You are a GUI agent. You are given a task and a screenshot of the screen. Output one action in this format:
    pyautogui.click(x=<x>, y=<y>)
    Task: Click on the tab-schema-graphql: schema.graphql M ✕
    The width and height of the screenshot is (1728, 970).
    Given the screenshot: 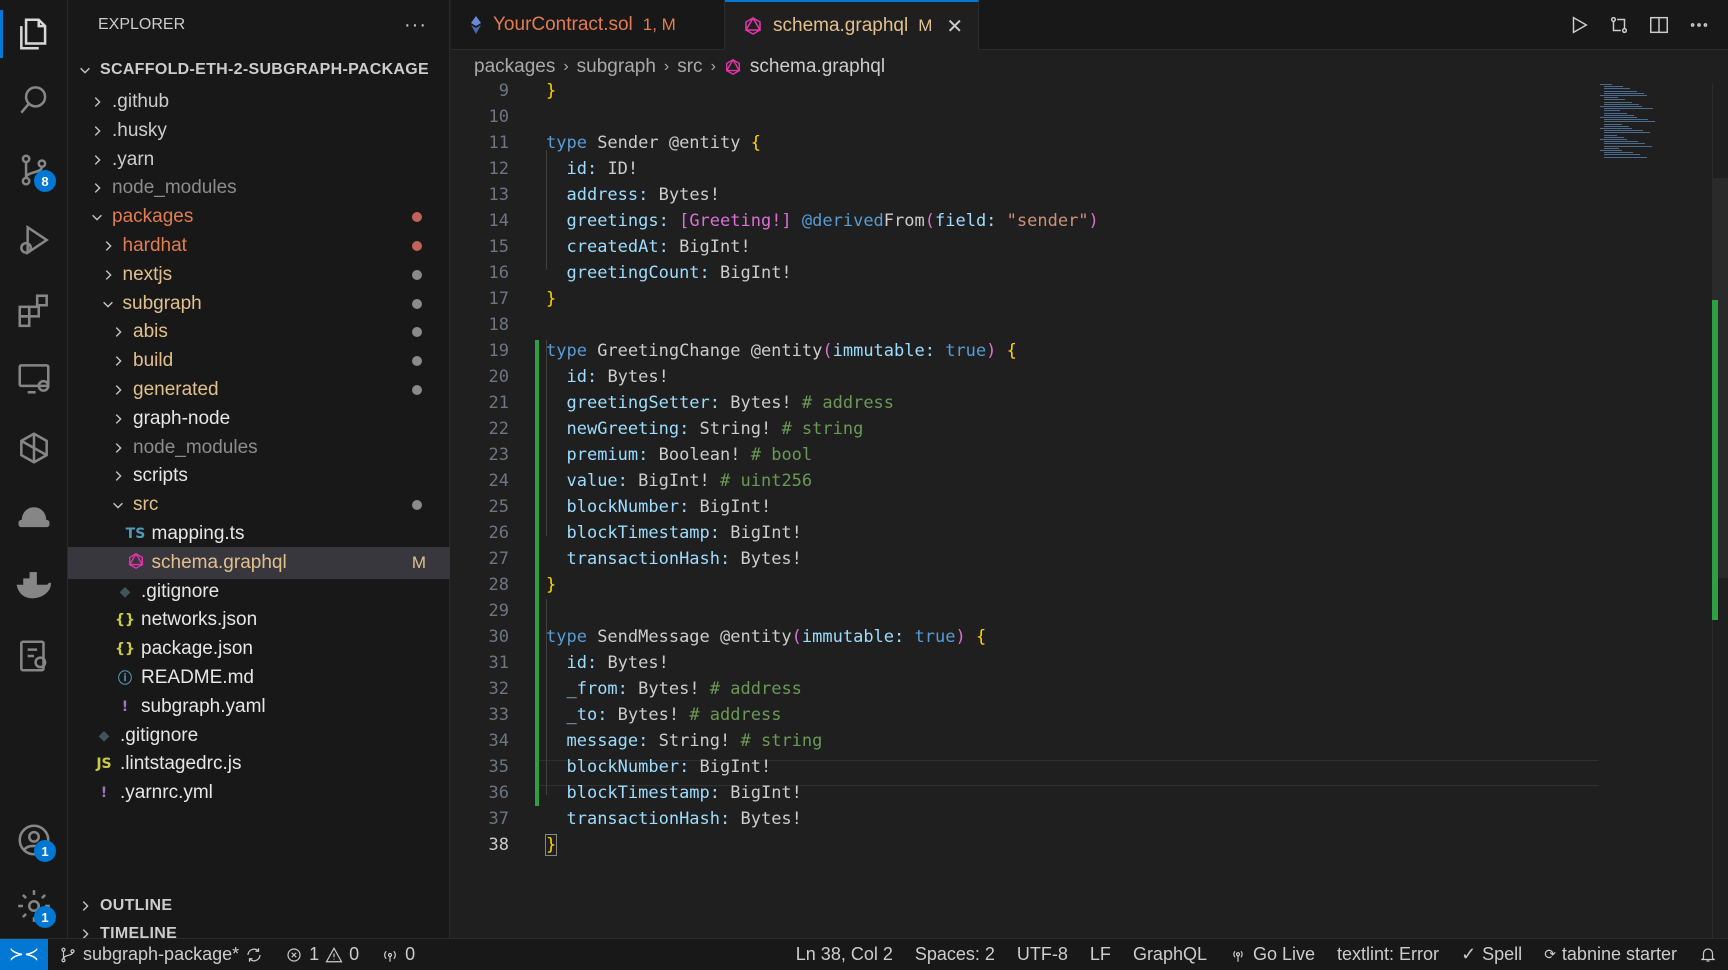 What is the action you would take?
    pyautogui.click(x=852, y=25)
    